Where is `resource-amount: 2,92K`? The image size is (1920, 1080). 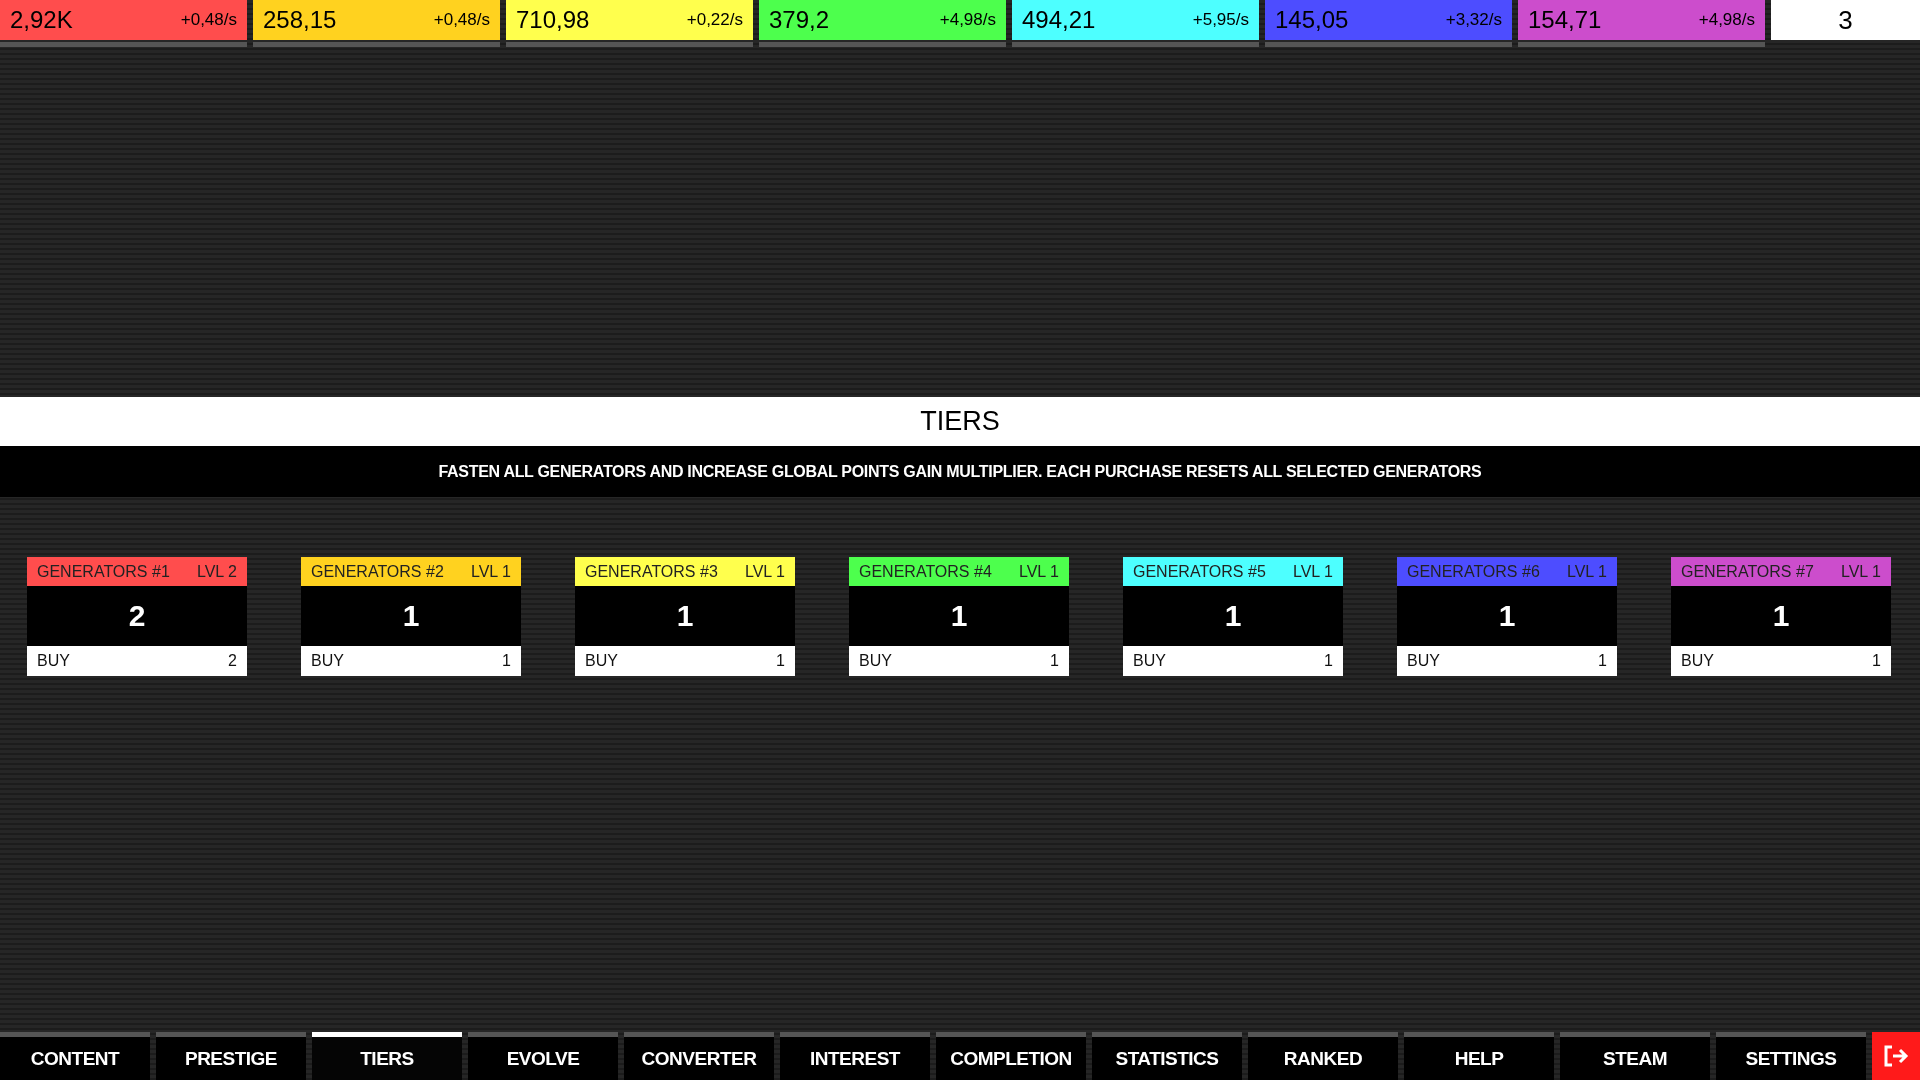
resource-amount: 2,92K is located at coordinates (41, 20).